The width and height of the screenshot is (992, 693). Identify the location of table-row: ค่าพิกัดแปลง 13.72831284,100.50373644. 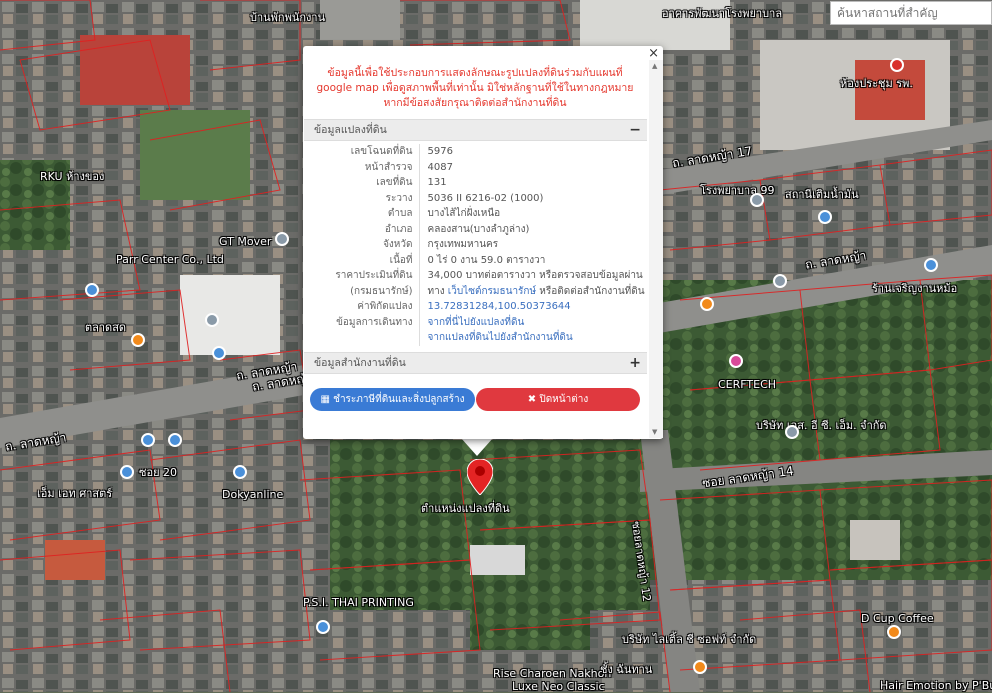
(475, 307).